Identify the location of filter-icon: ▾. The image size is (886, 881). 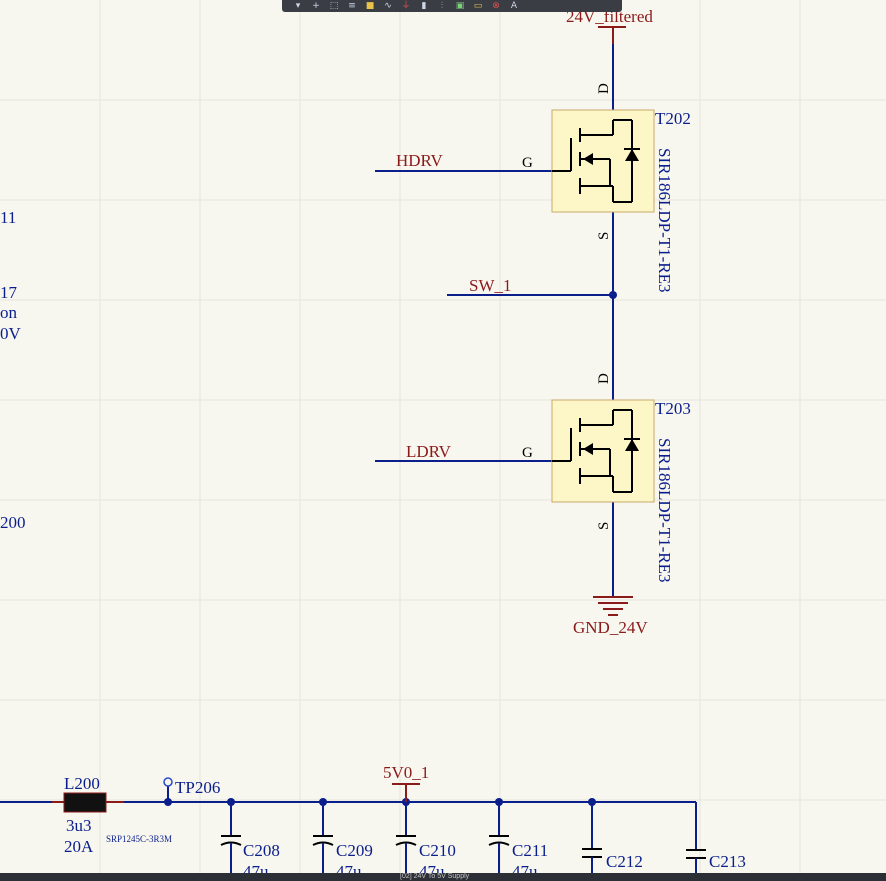
(298, 6).